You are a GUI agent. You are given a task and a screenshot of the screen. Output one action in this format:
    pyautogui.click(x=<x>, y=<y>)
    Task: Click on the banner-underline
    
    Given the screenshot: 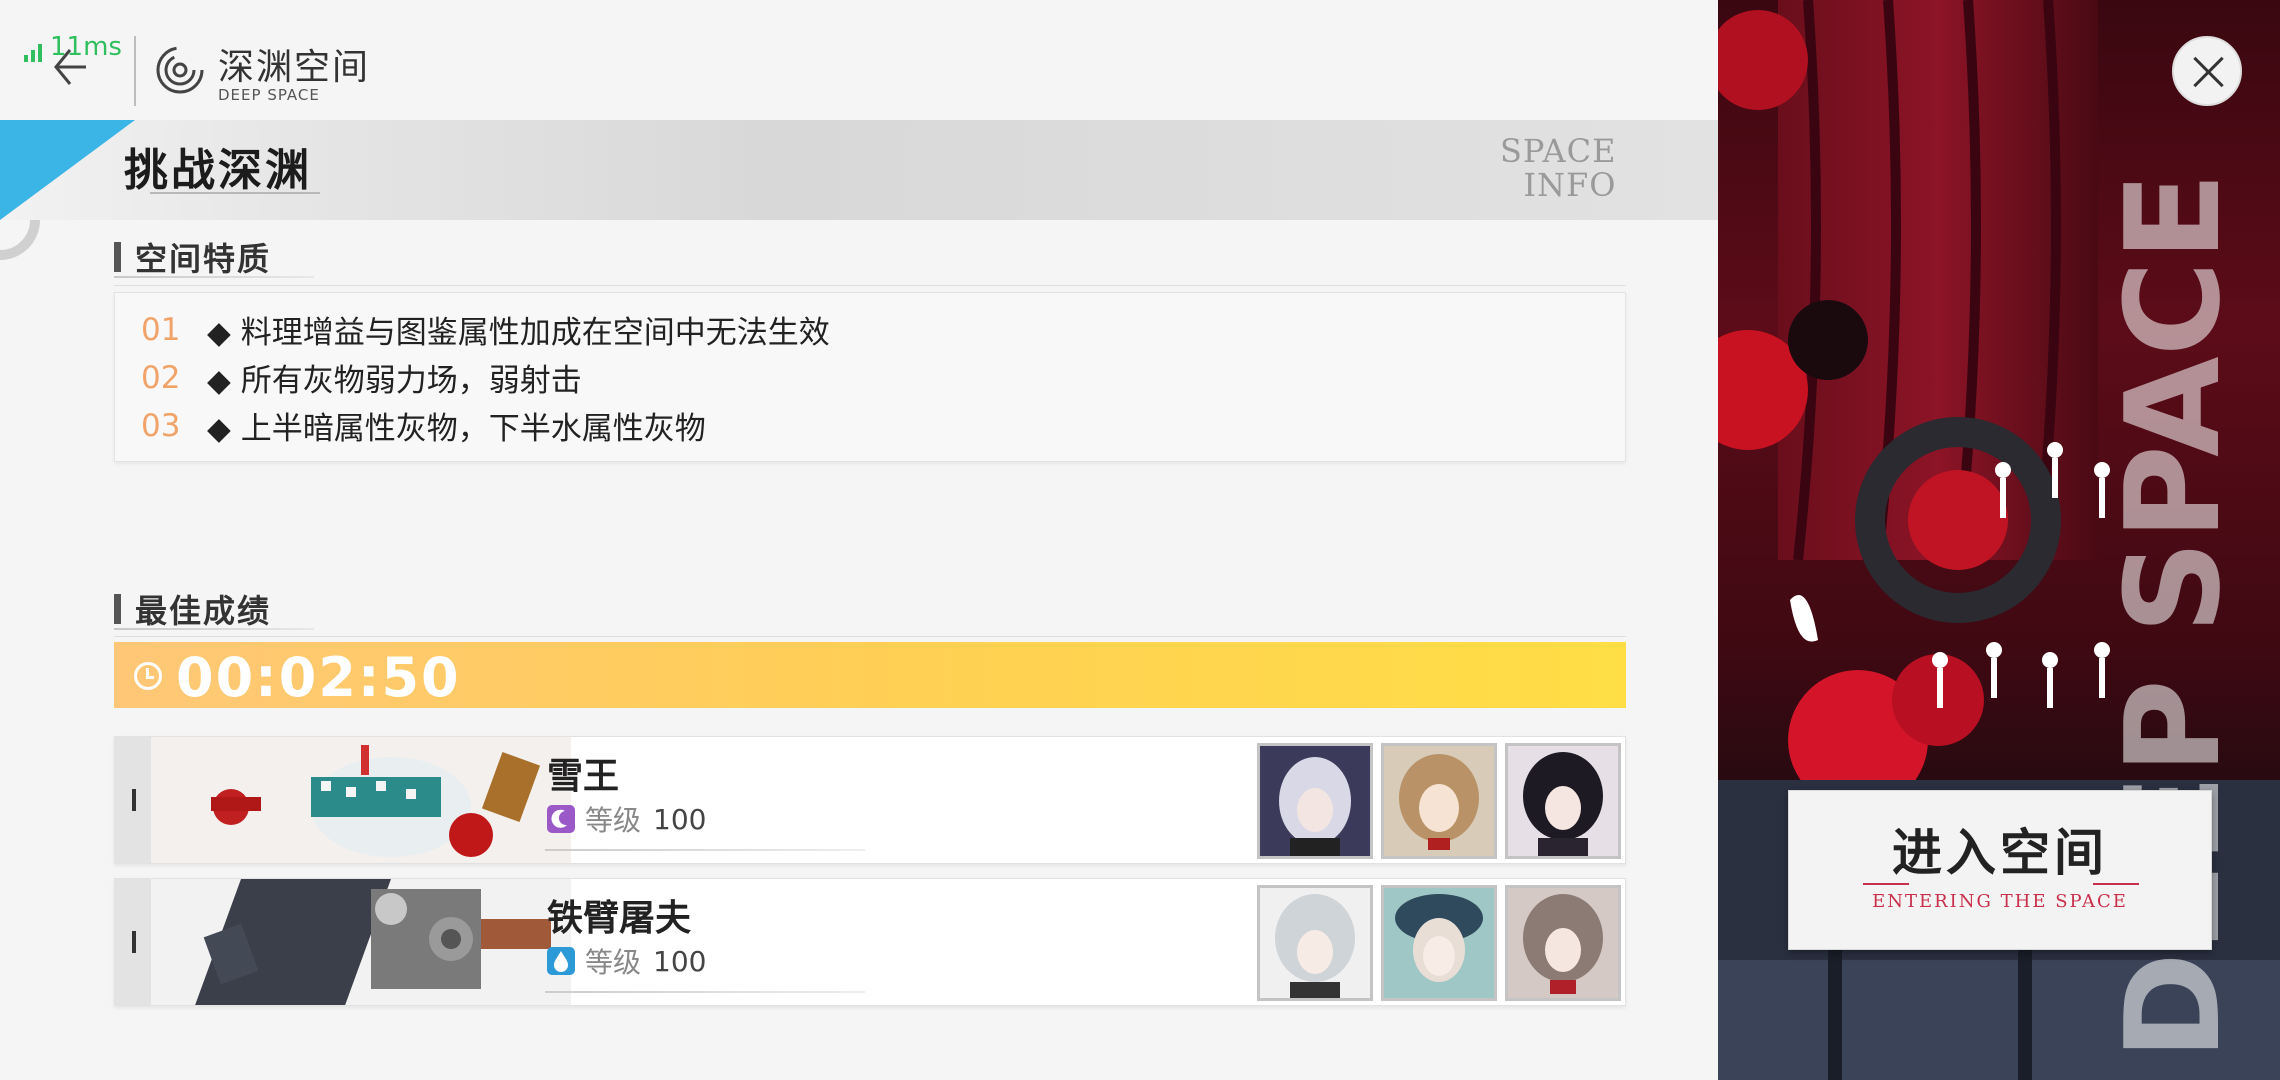 What is the action you would take?
    pyautogui.click(x=235, y=193)
    